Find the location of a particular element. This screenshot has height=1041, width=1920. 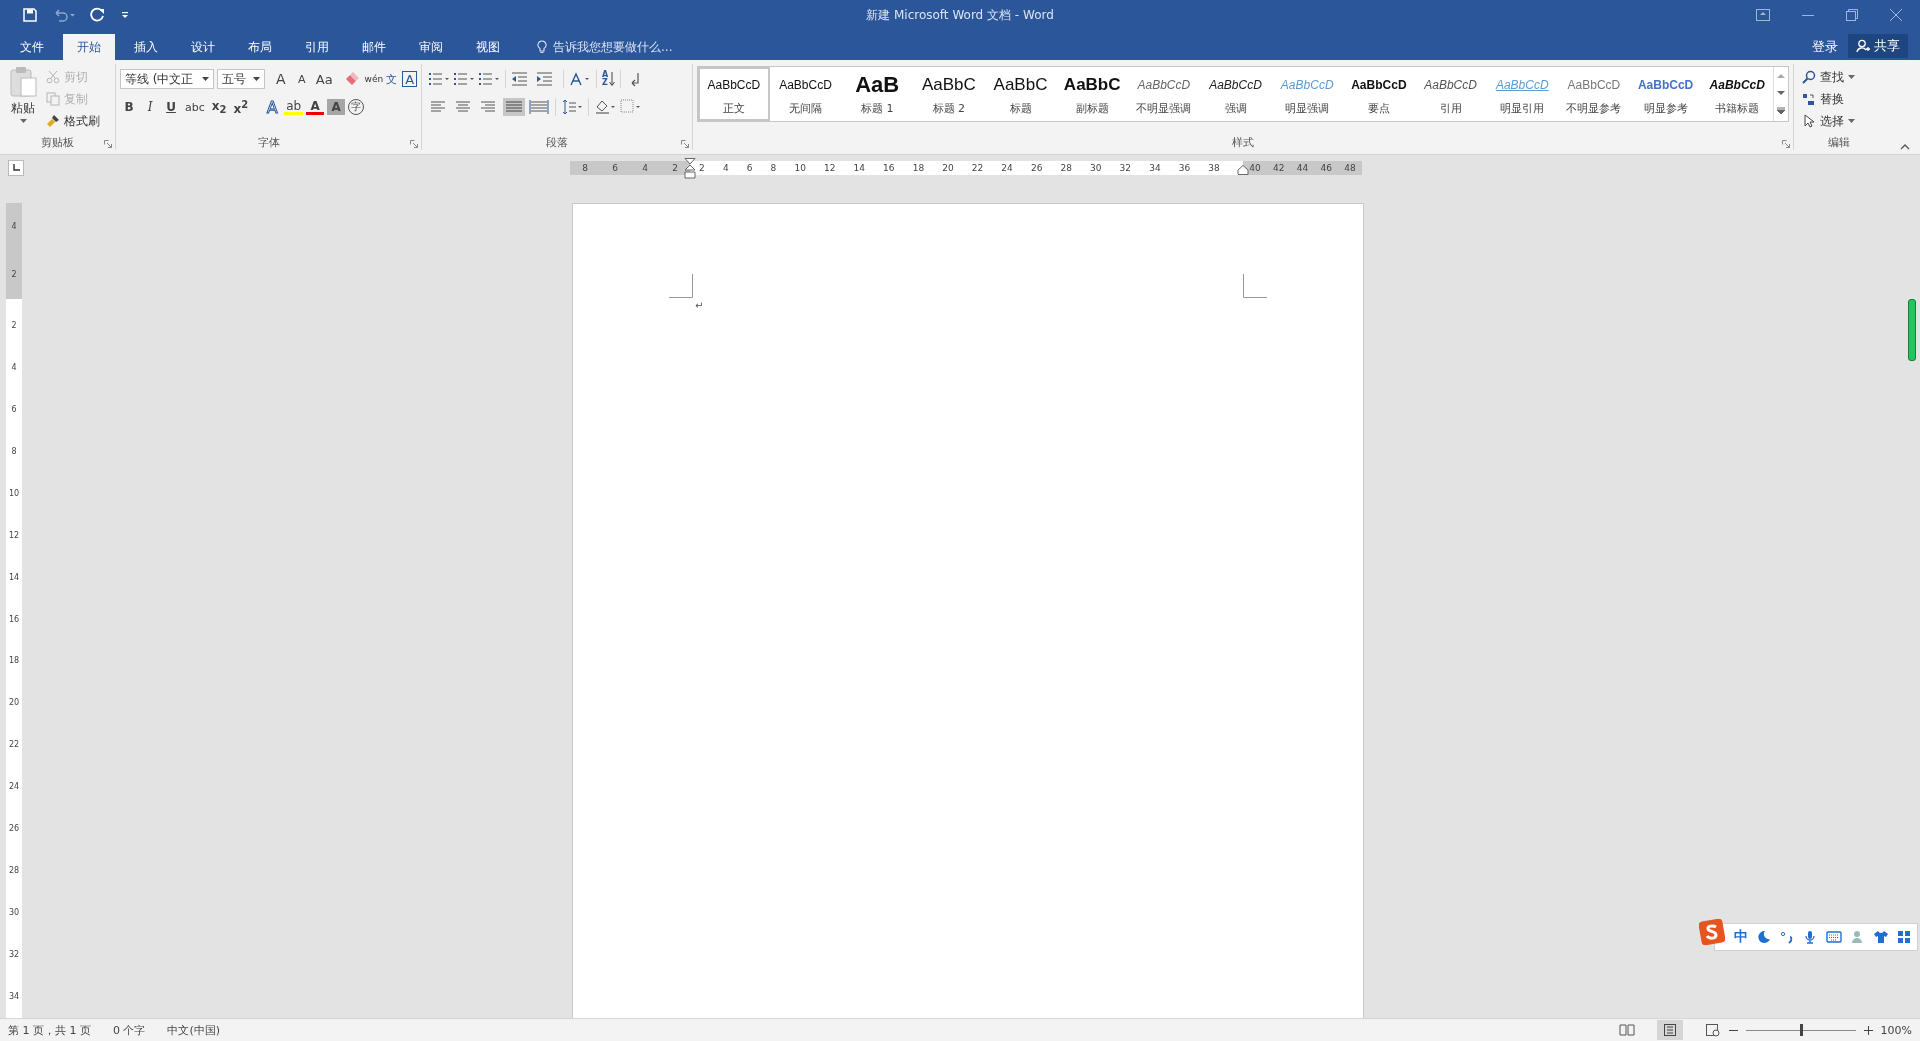

style-item: AaBbCcD 明显强调 is located at coordinates (1307, 94).